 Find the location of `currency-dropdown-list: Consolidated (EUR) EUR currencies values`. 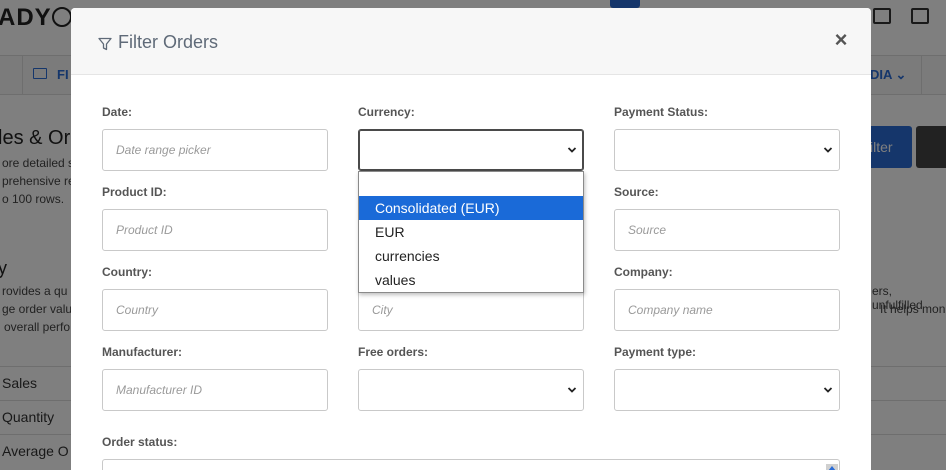

currency-dropdown-list: Consolidated (EUR) EUR currencies values is located at coordinates (471, 232).